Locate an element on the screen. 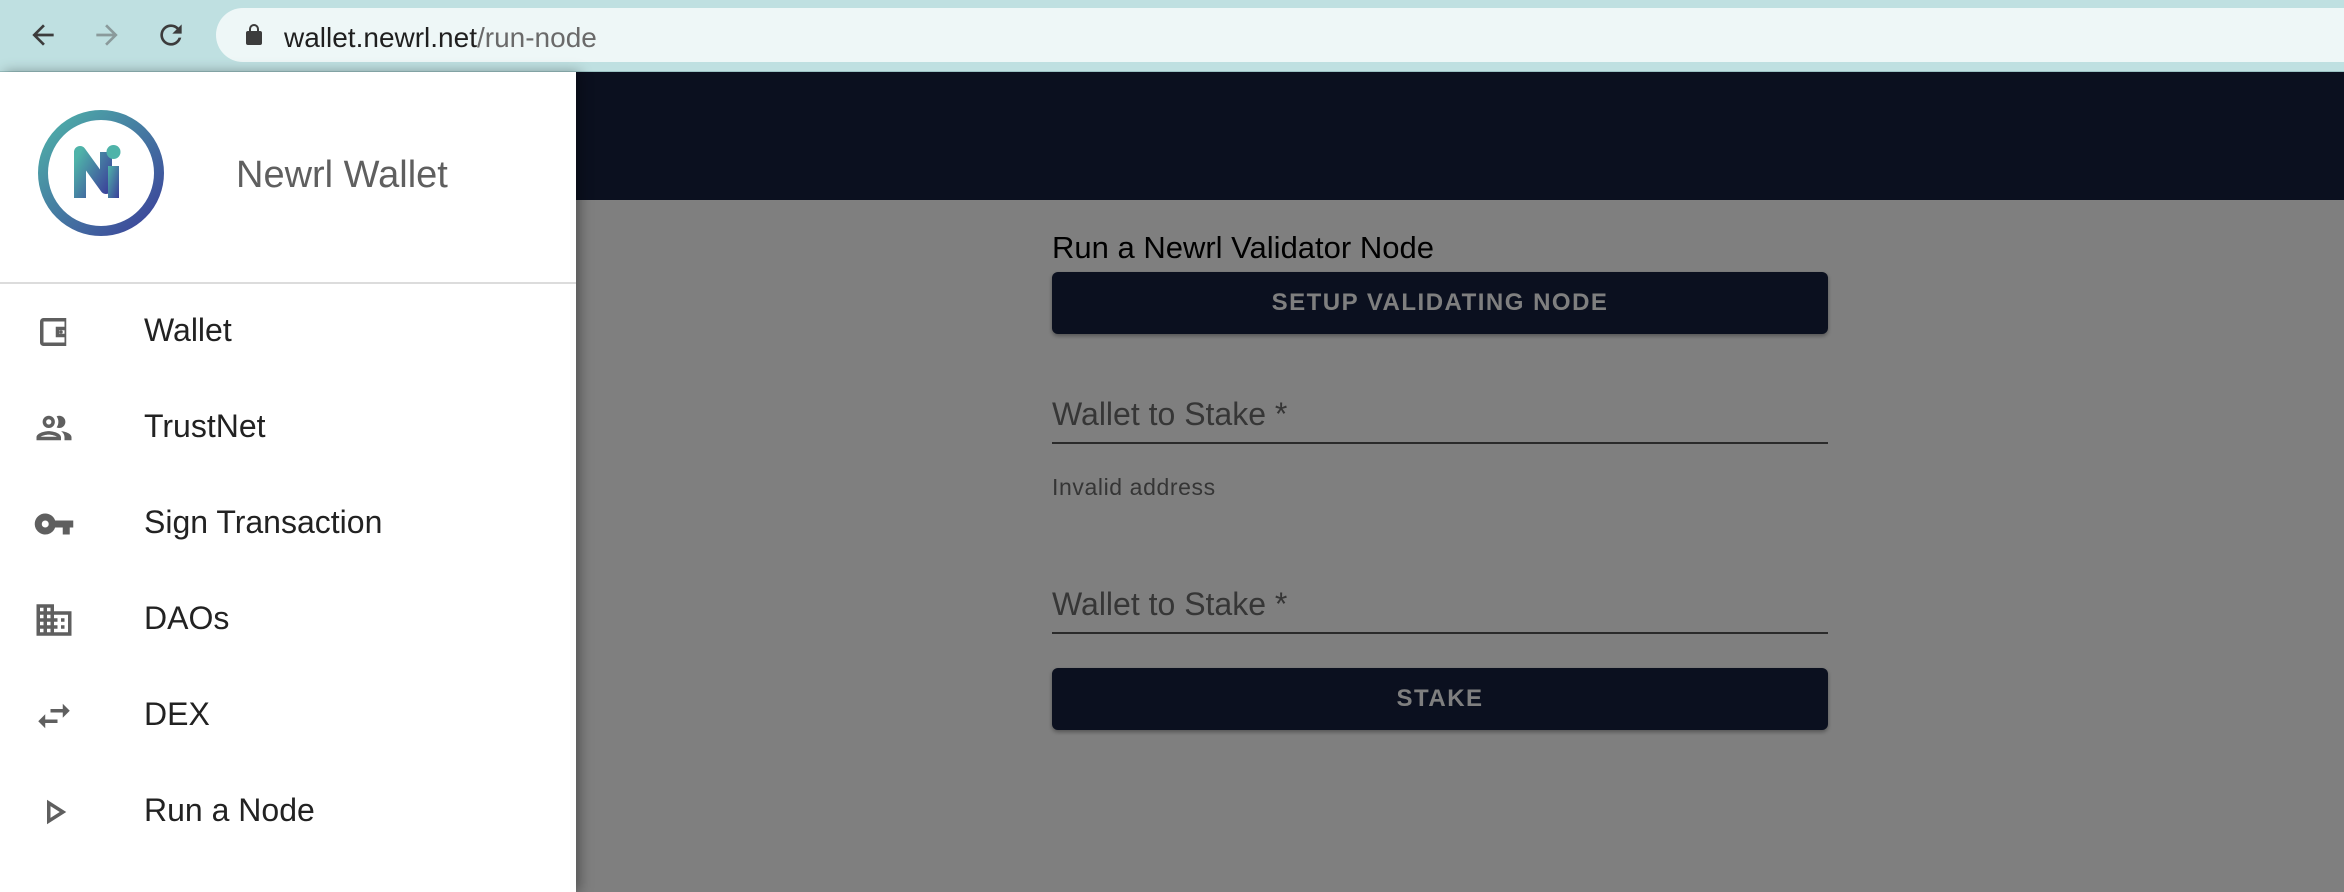 The height and width of the screenshot is (892, 2344). back-button is located at coordinates (43, 35).